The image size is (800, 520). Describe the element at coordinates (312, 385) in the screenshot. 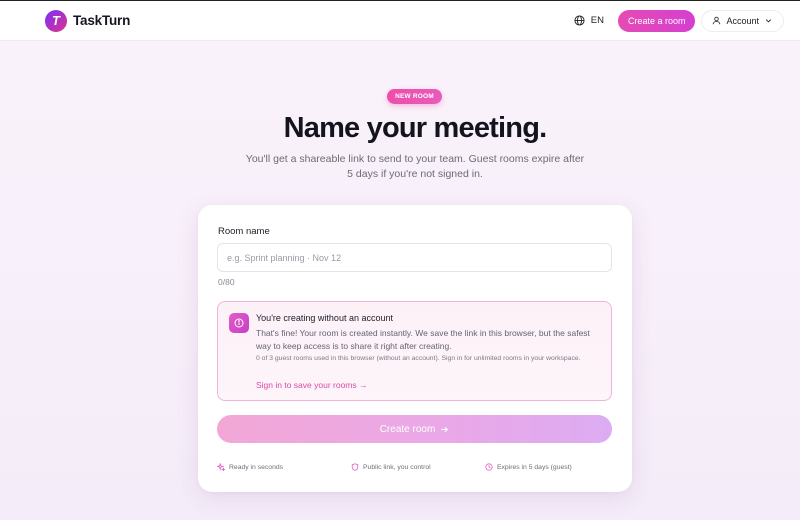

I see `sign-in-link: Sign in to save your rooms →` at that location.